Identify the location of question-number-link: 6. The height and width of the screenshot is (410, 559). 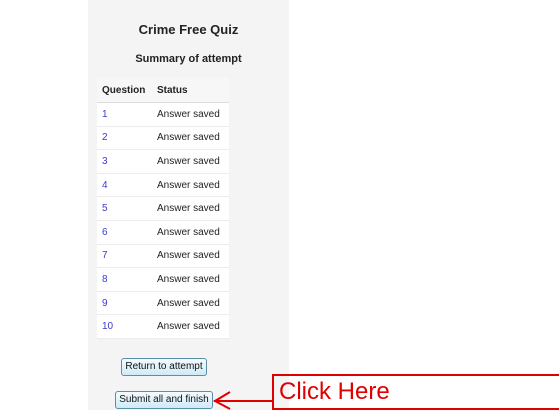
(124, 232).